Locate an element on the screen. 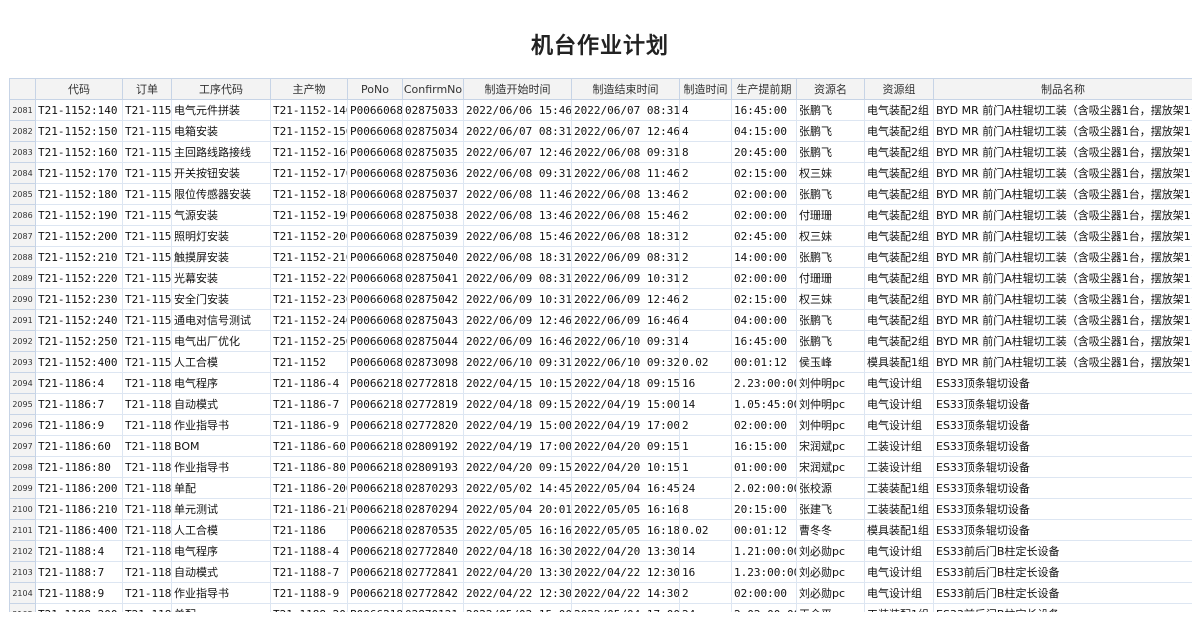 The height and width of the screenshot is (641, 1200). table-cell: 2022/06/08 15:46:12 is located at coordinates (517, 236).